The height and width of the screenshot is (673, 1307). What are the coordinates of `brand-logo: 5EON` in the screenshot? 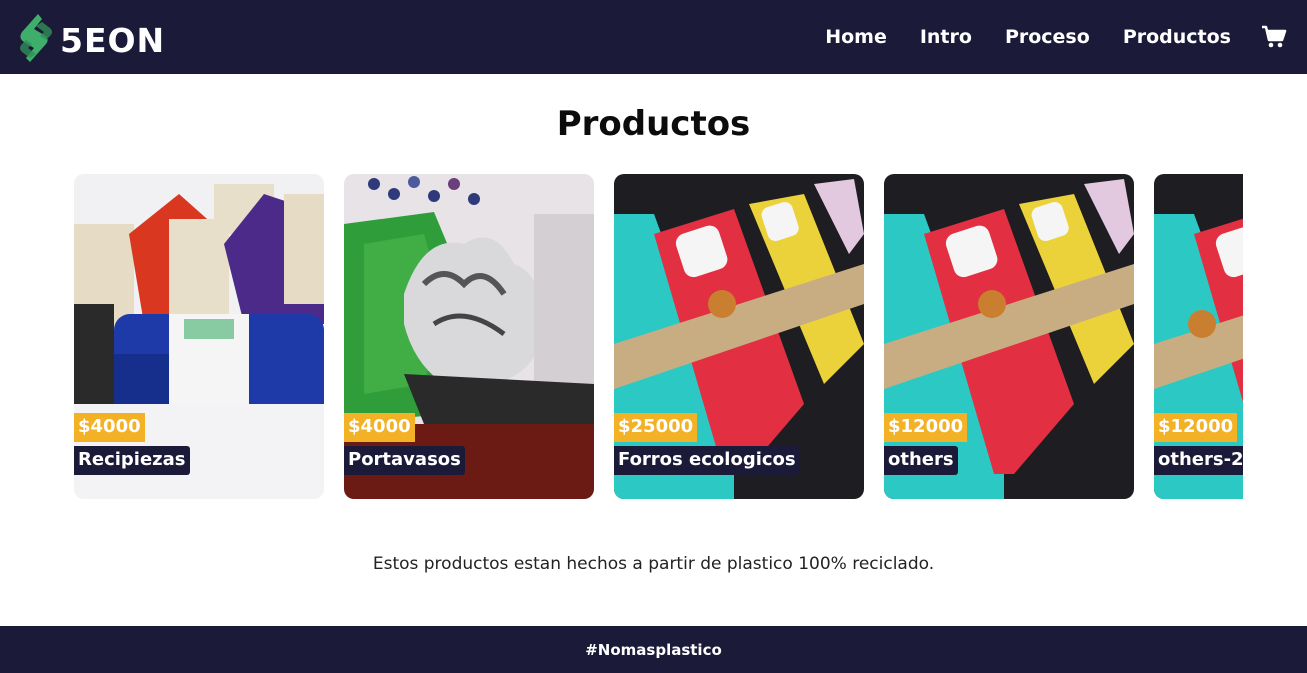 It's located at (101, 40).